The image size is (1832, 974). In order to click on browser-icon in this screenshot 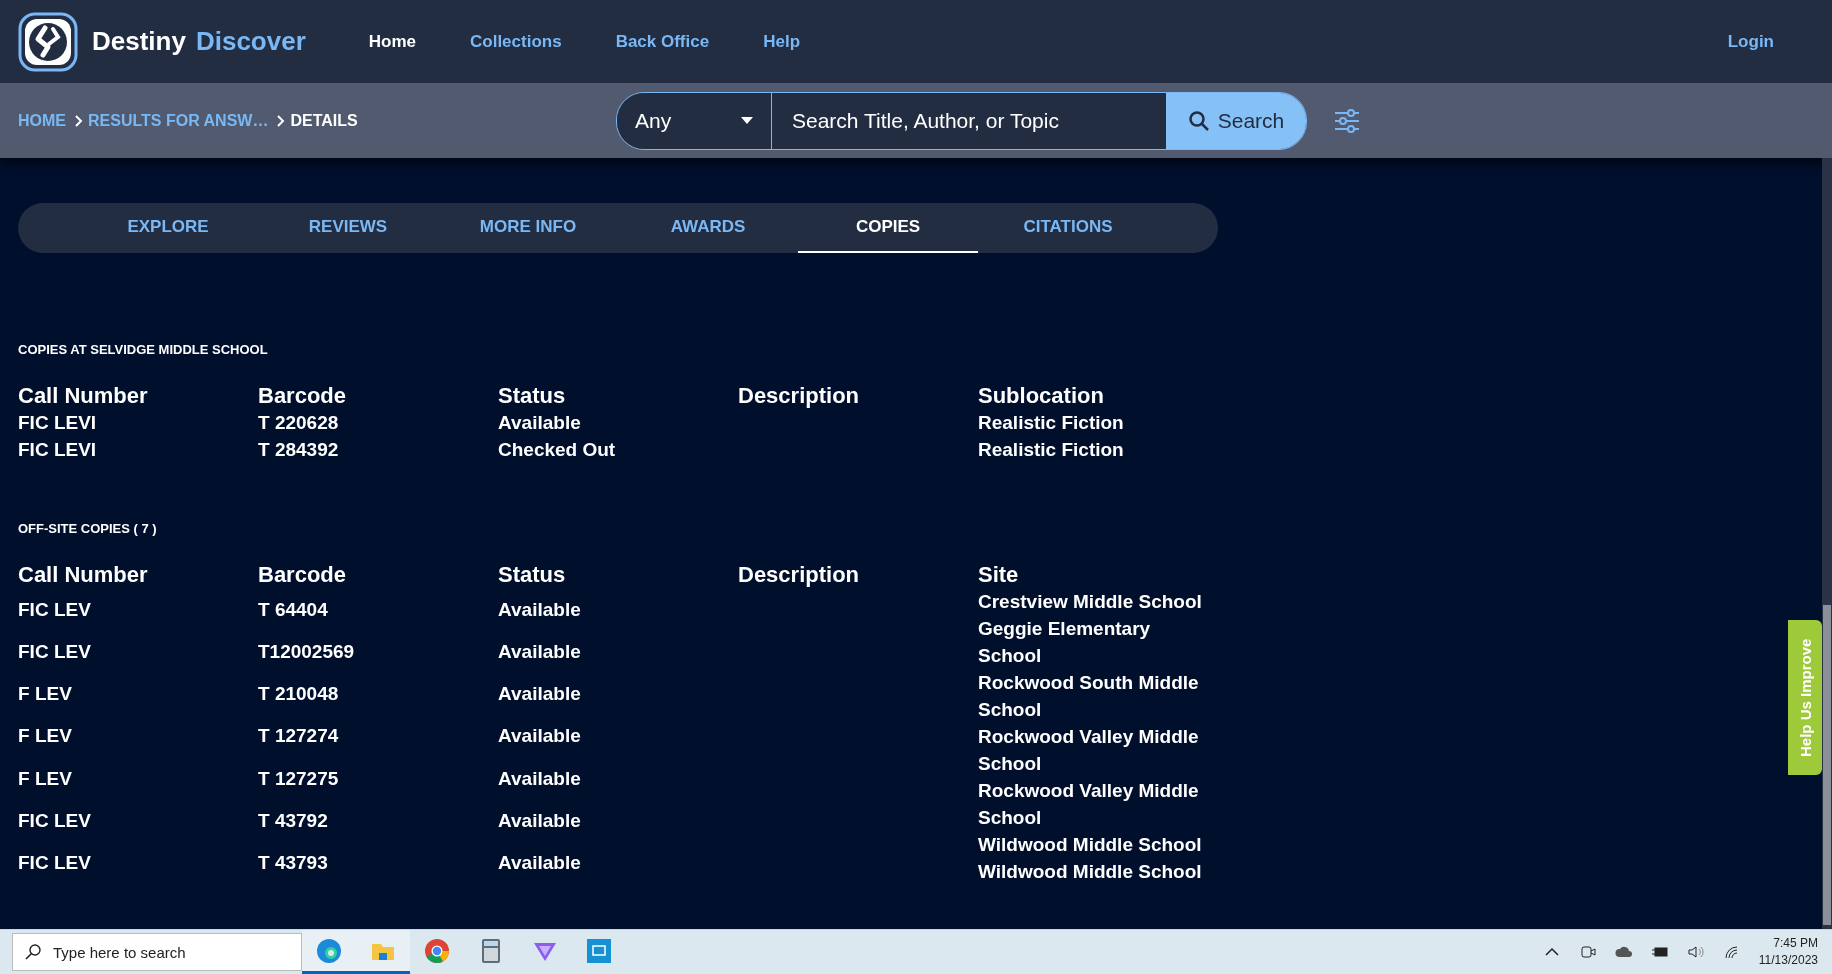, I will do `click(329, 950)`.